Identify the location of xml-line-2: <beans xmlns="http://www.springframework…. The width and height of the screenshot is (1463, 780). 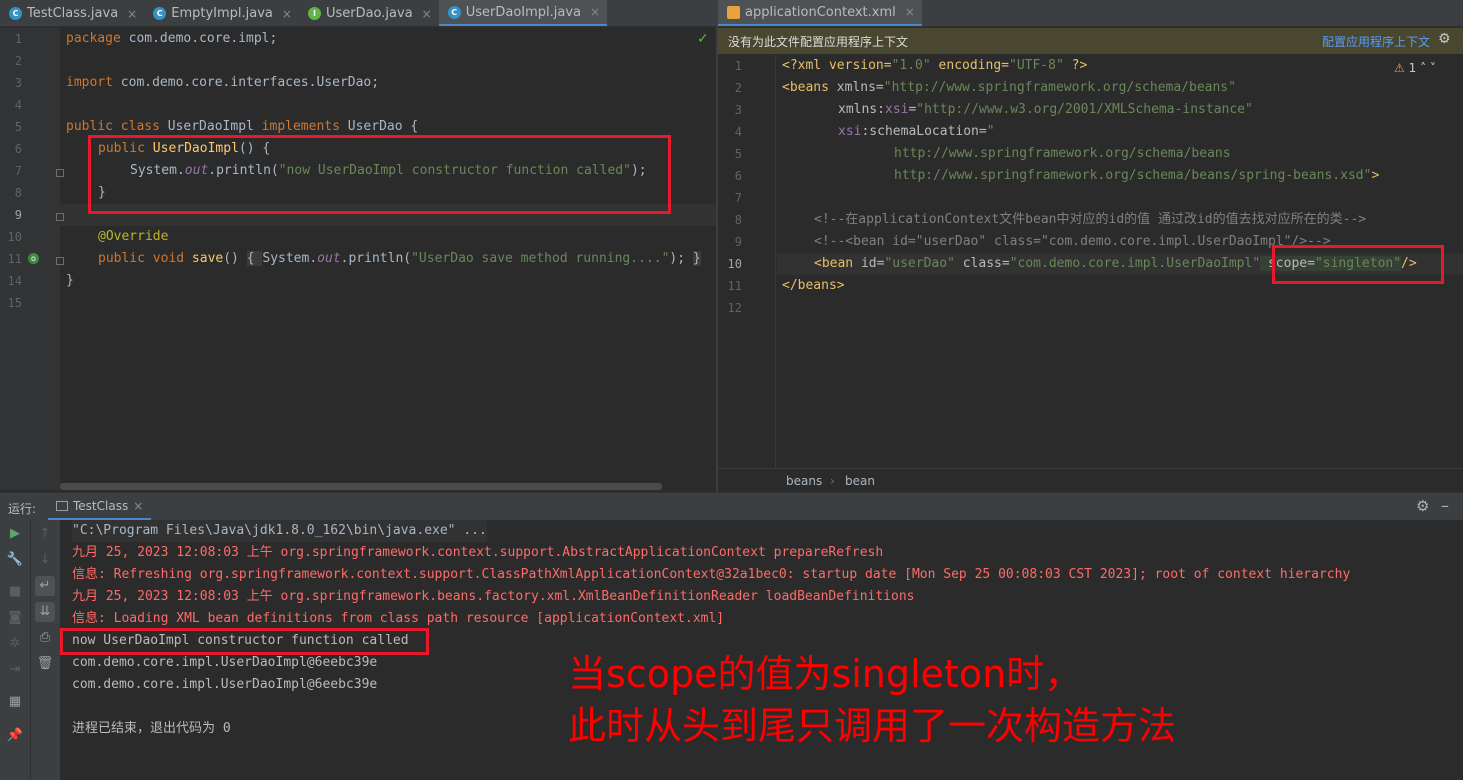
(1009, 87).